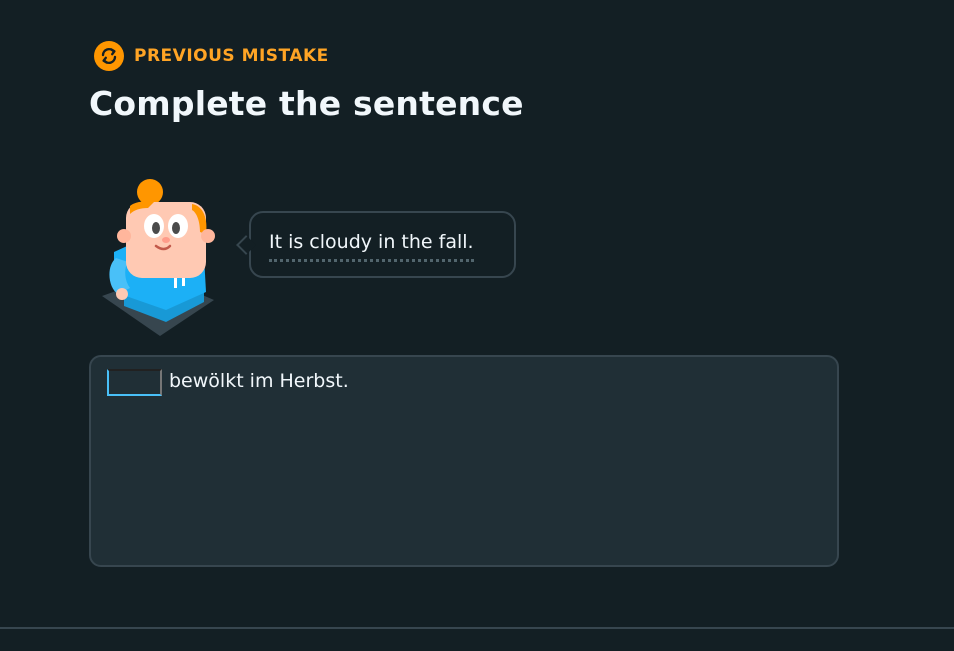 Image resolution: width=954 pixels, height=651 pixels. I want to click on speech-bubble-tail, so click(246, 245).